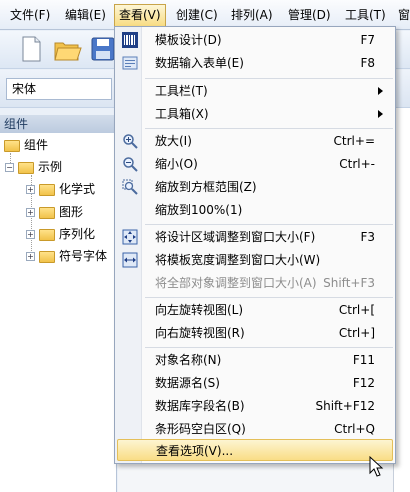 The image size is (410, 492). I want to click on menu-item-fit-design-area: 将设计区域调整到窗口大小(F) F3, so click(255, 237).